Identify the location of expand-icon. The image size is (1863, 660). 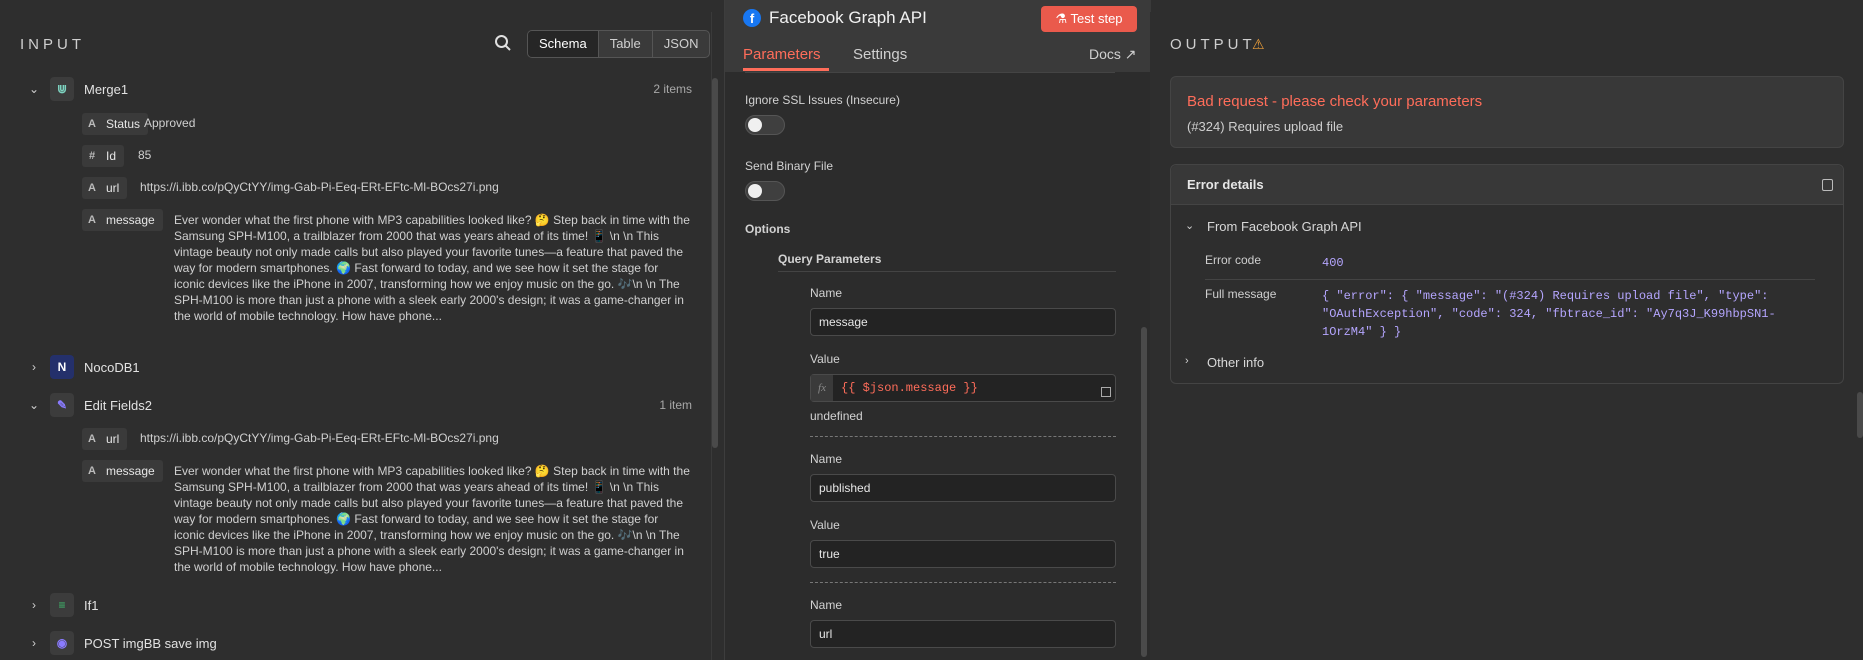
(1106, 392).